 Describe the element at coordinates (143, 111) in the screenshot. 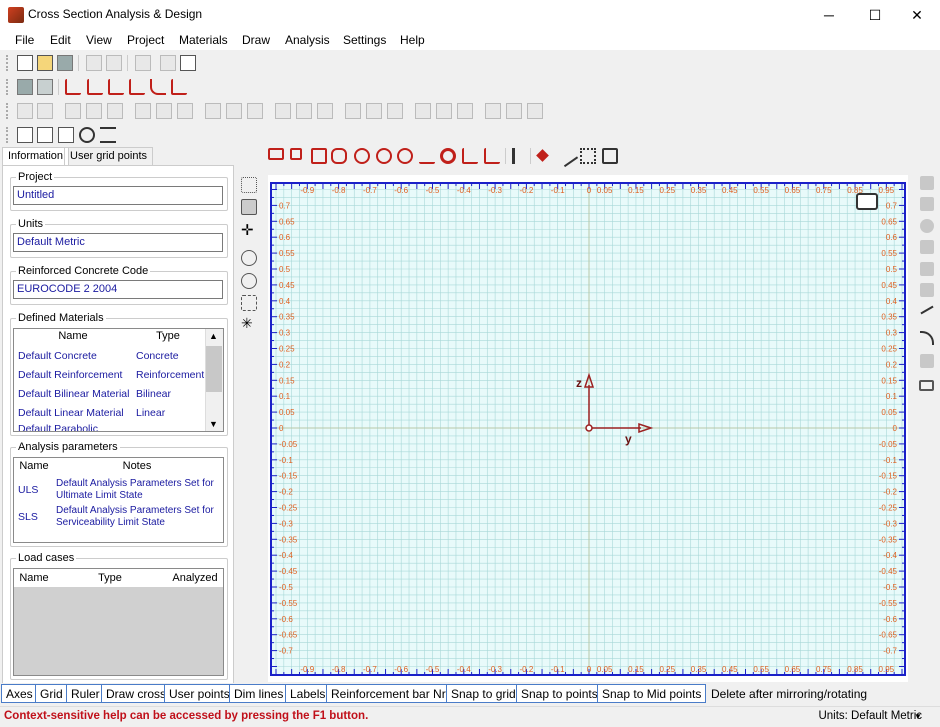

I see `trim-icon` at that location.